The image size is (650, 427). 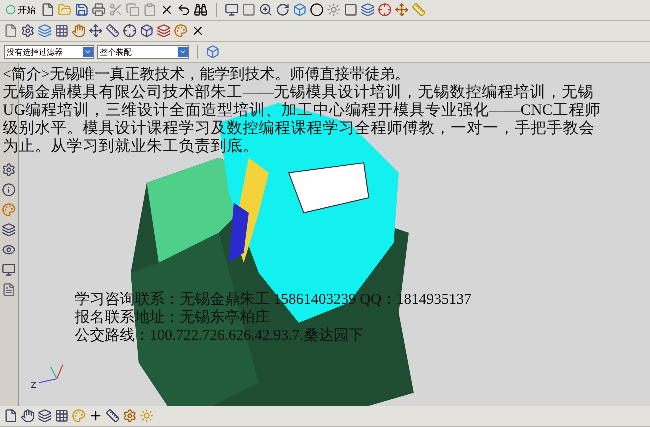 I want to click on printer-icon, so click(x=99, y=10).